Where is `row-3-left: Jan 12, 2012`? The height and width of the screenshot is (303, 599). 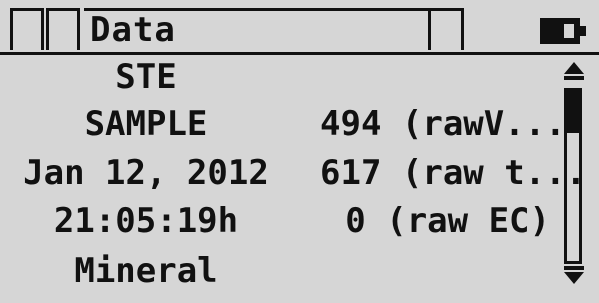
row-3-left: Jan 12, 2012 is located at coordinates (146, 173).